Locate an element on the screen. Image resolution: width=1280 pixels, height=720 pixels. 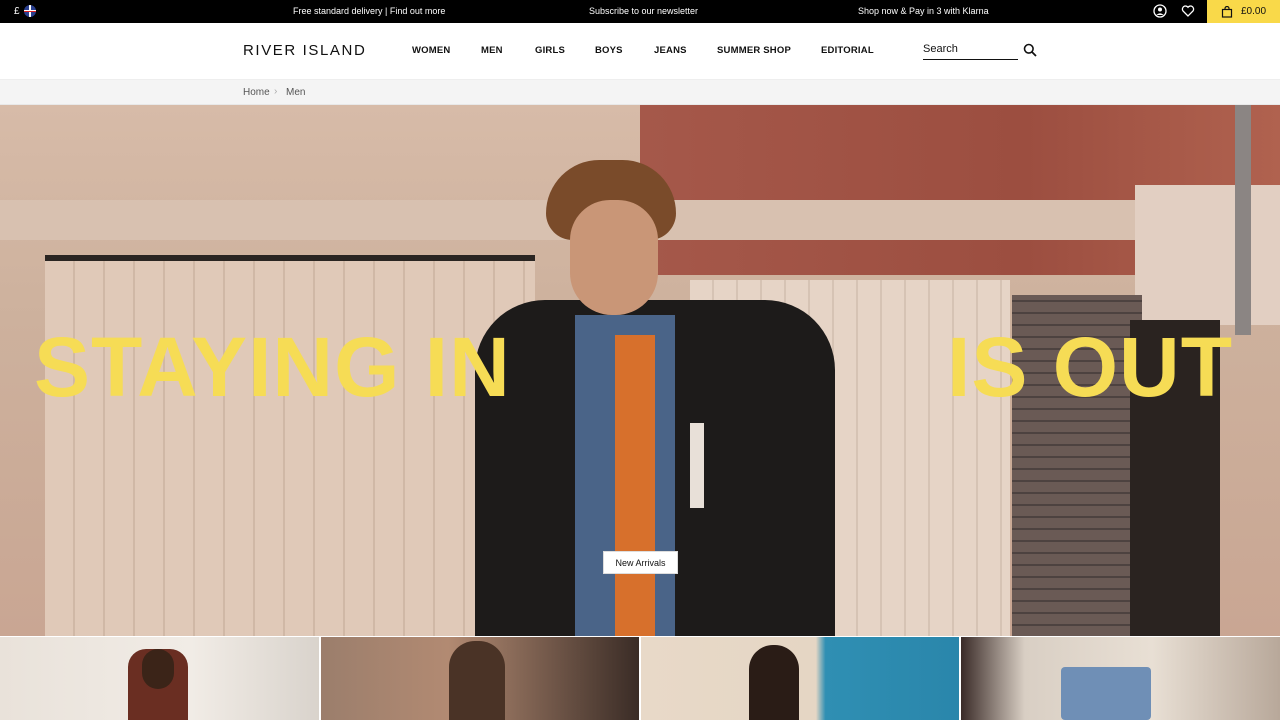
nav-jeans: JEANS is located at coordinates (670, 50).